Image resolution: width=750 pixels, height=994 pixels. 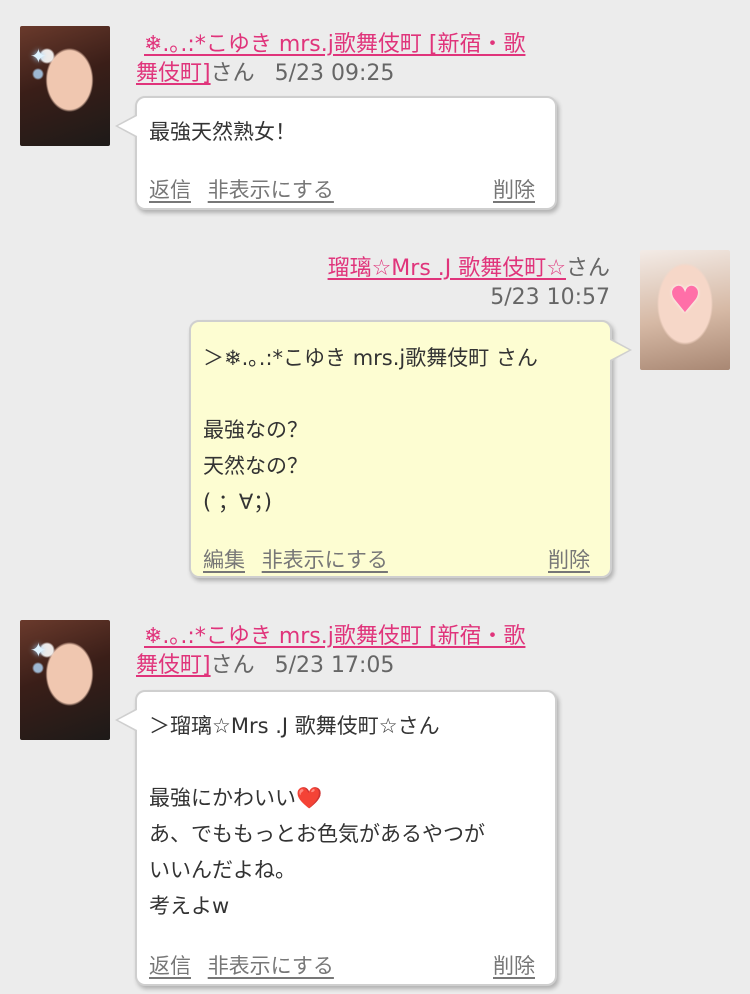 What do you see at coordinates (334, 73) in the screenshot?
I see `timestamp: 5/23 09:25` at bounding box center [334, 73].